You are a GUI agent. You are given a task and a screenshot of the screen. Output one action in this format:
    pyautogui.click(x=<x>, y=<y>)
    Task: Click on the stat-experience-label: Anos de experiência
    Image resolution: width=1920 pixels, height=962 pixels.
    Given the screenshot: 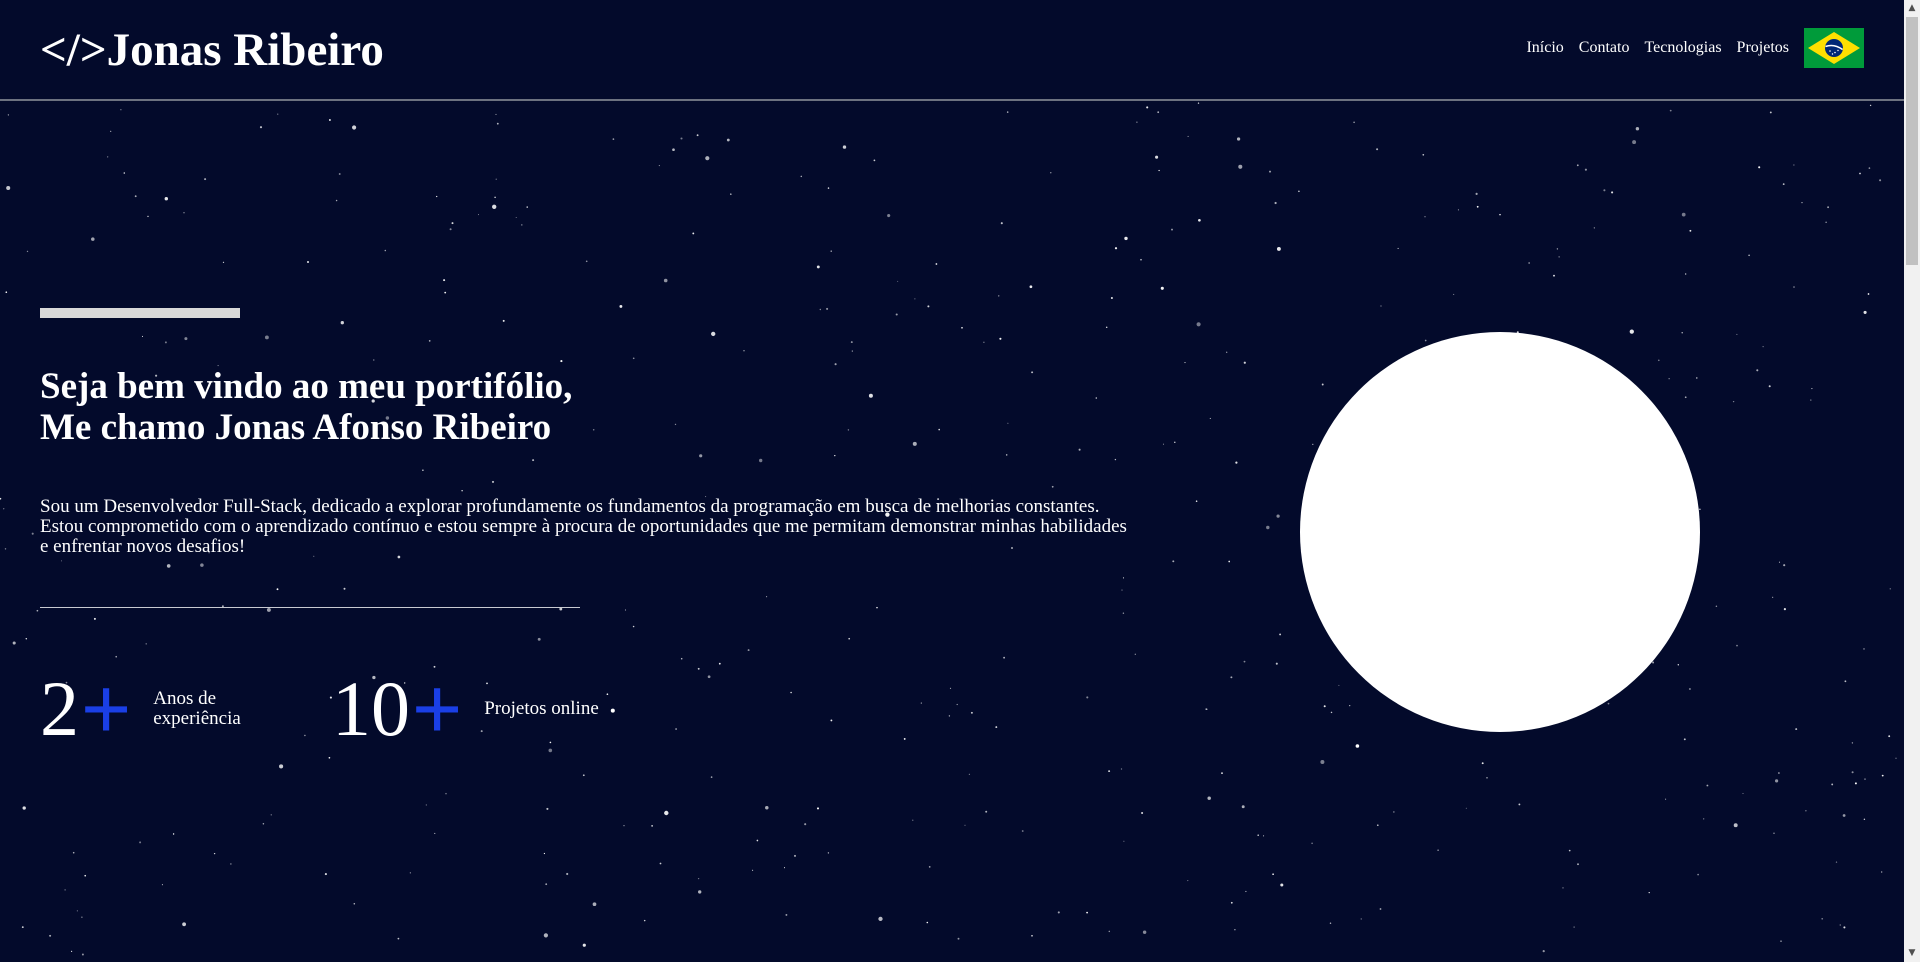 What is the action you would take?
    pyautogui.click(x=197, y=708)
    